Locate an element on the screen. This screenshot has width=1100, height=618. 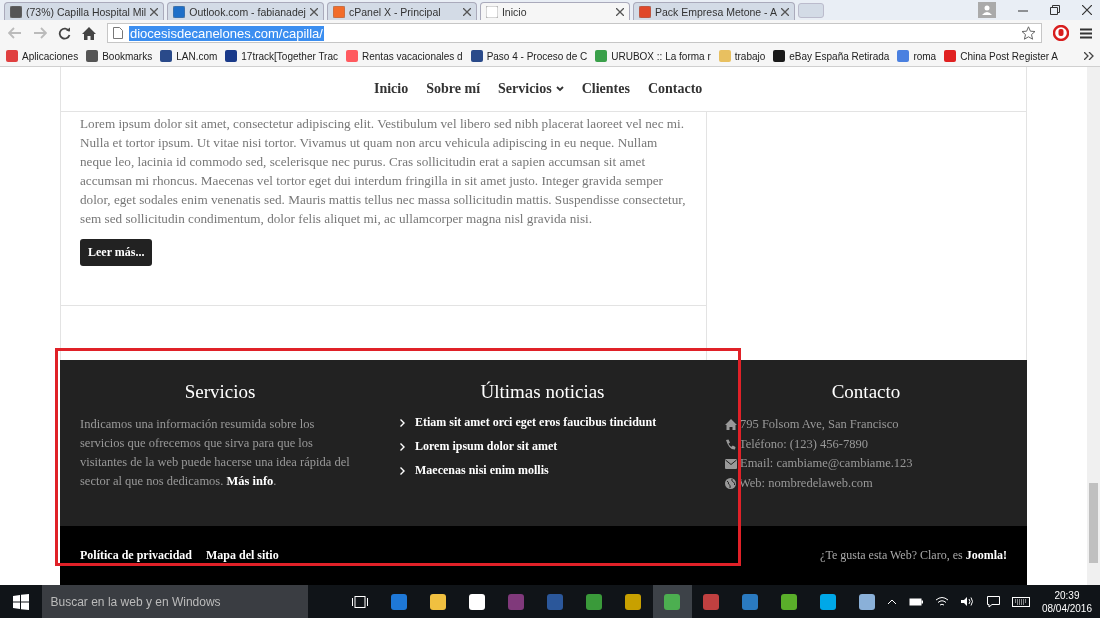
menu-icon is located at coordinates (1086, 33).